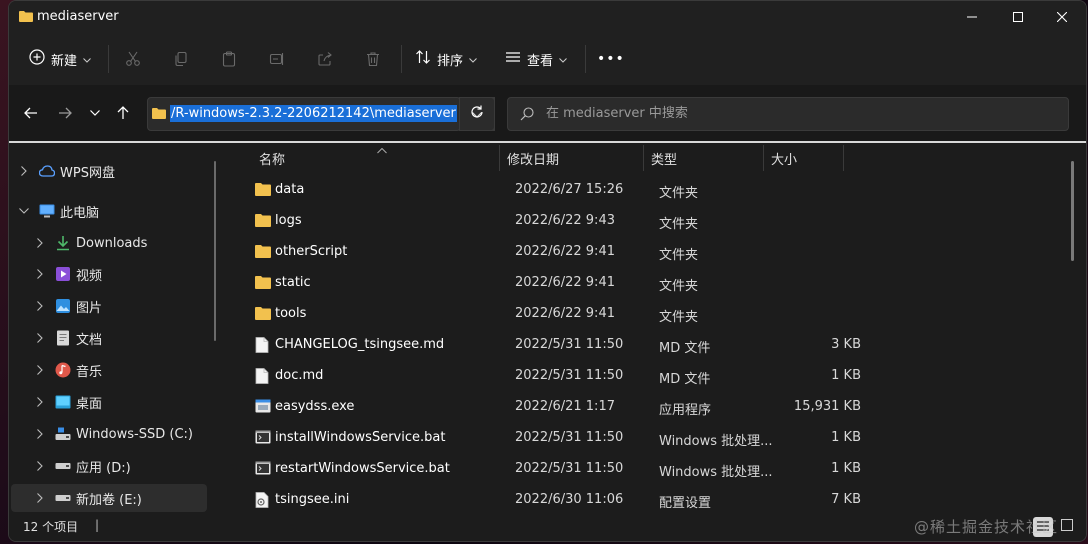  I want to click on file-name: data, so click(289, 189).